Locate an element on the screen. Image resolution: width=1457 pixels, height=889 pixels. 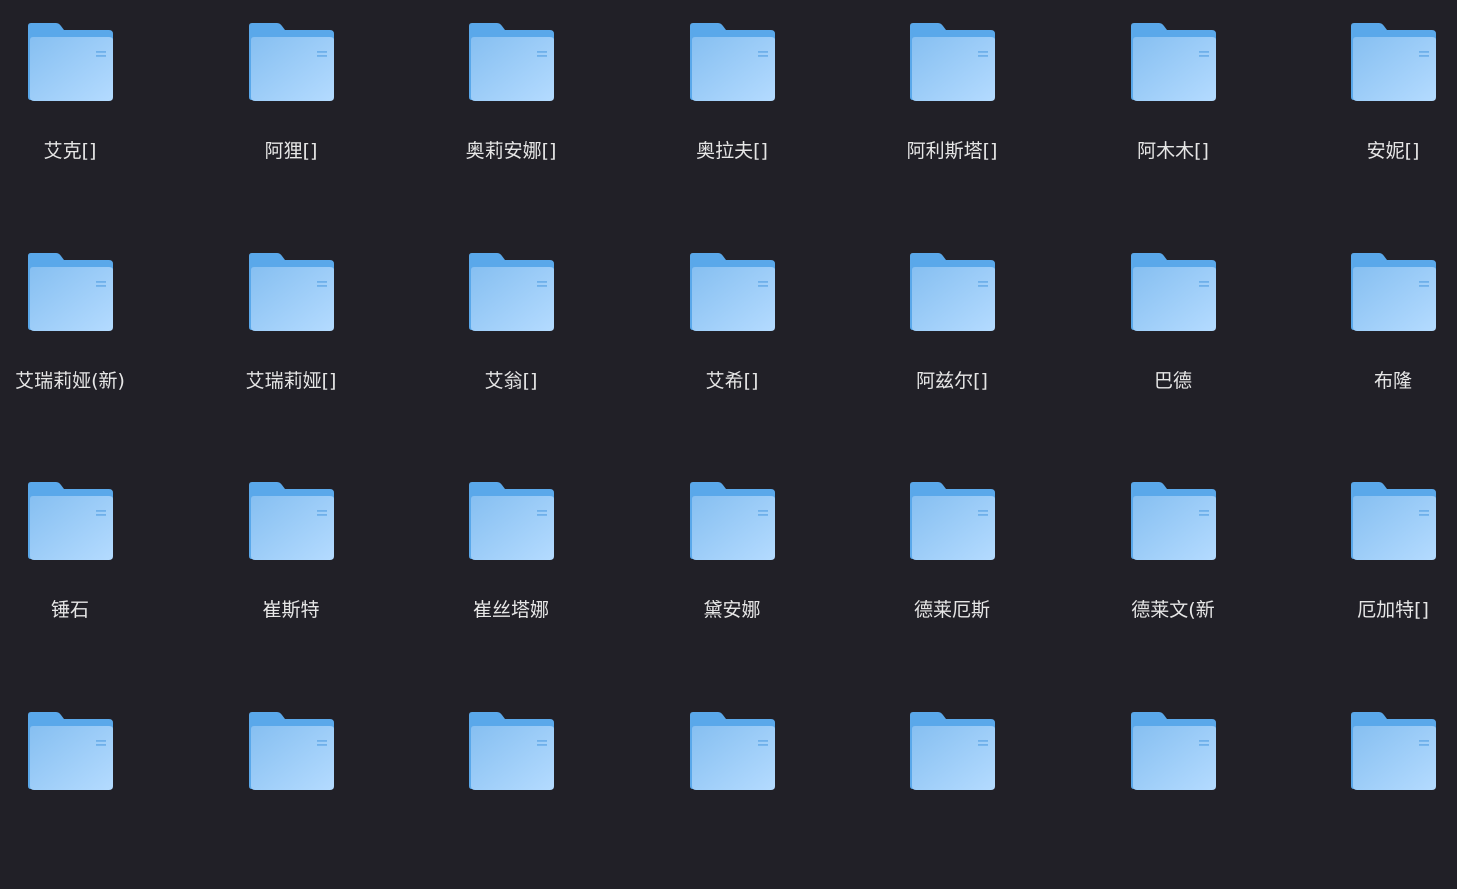
folder-item: 布隆 is located at coordinates (1380, 330).